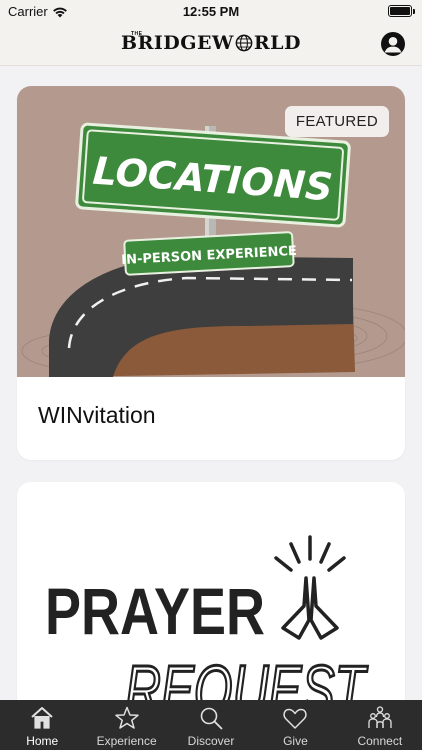 This screenshot has width=422, height=750. Describe the element at coordinates (277, 43) in the screenshot. I see `brand-right: RLD` at that location.